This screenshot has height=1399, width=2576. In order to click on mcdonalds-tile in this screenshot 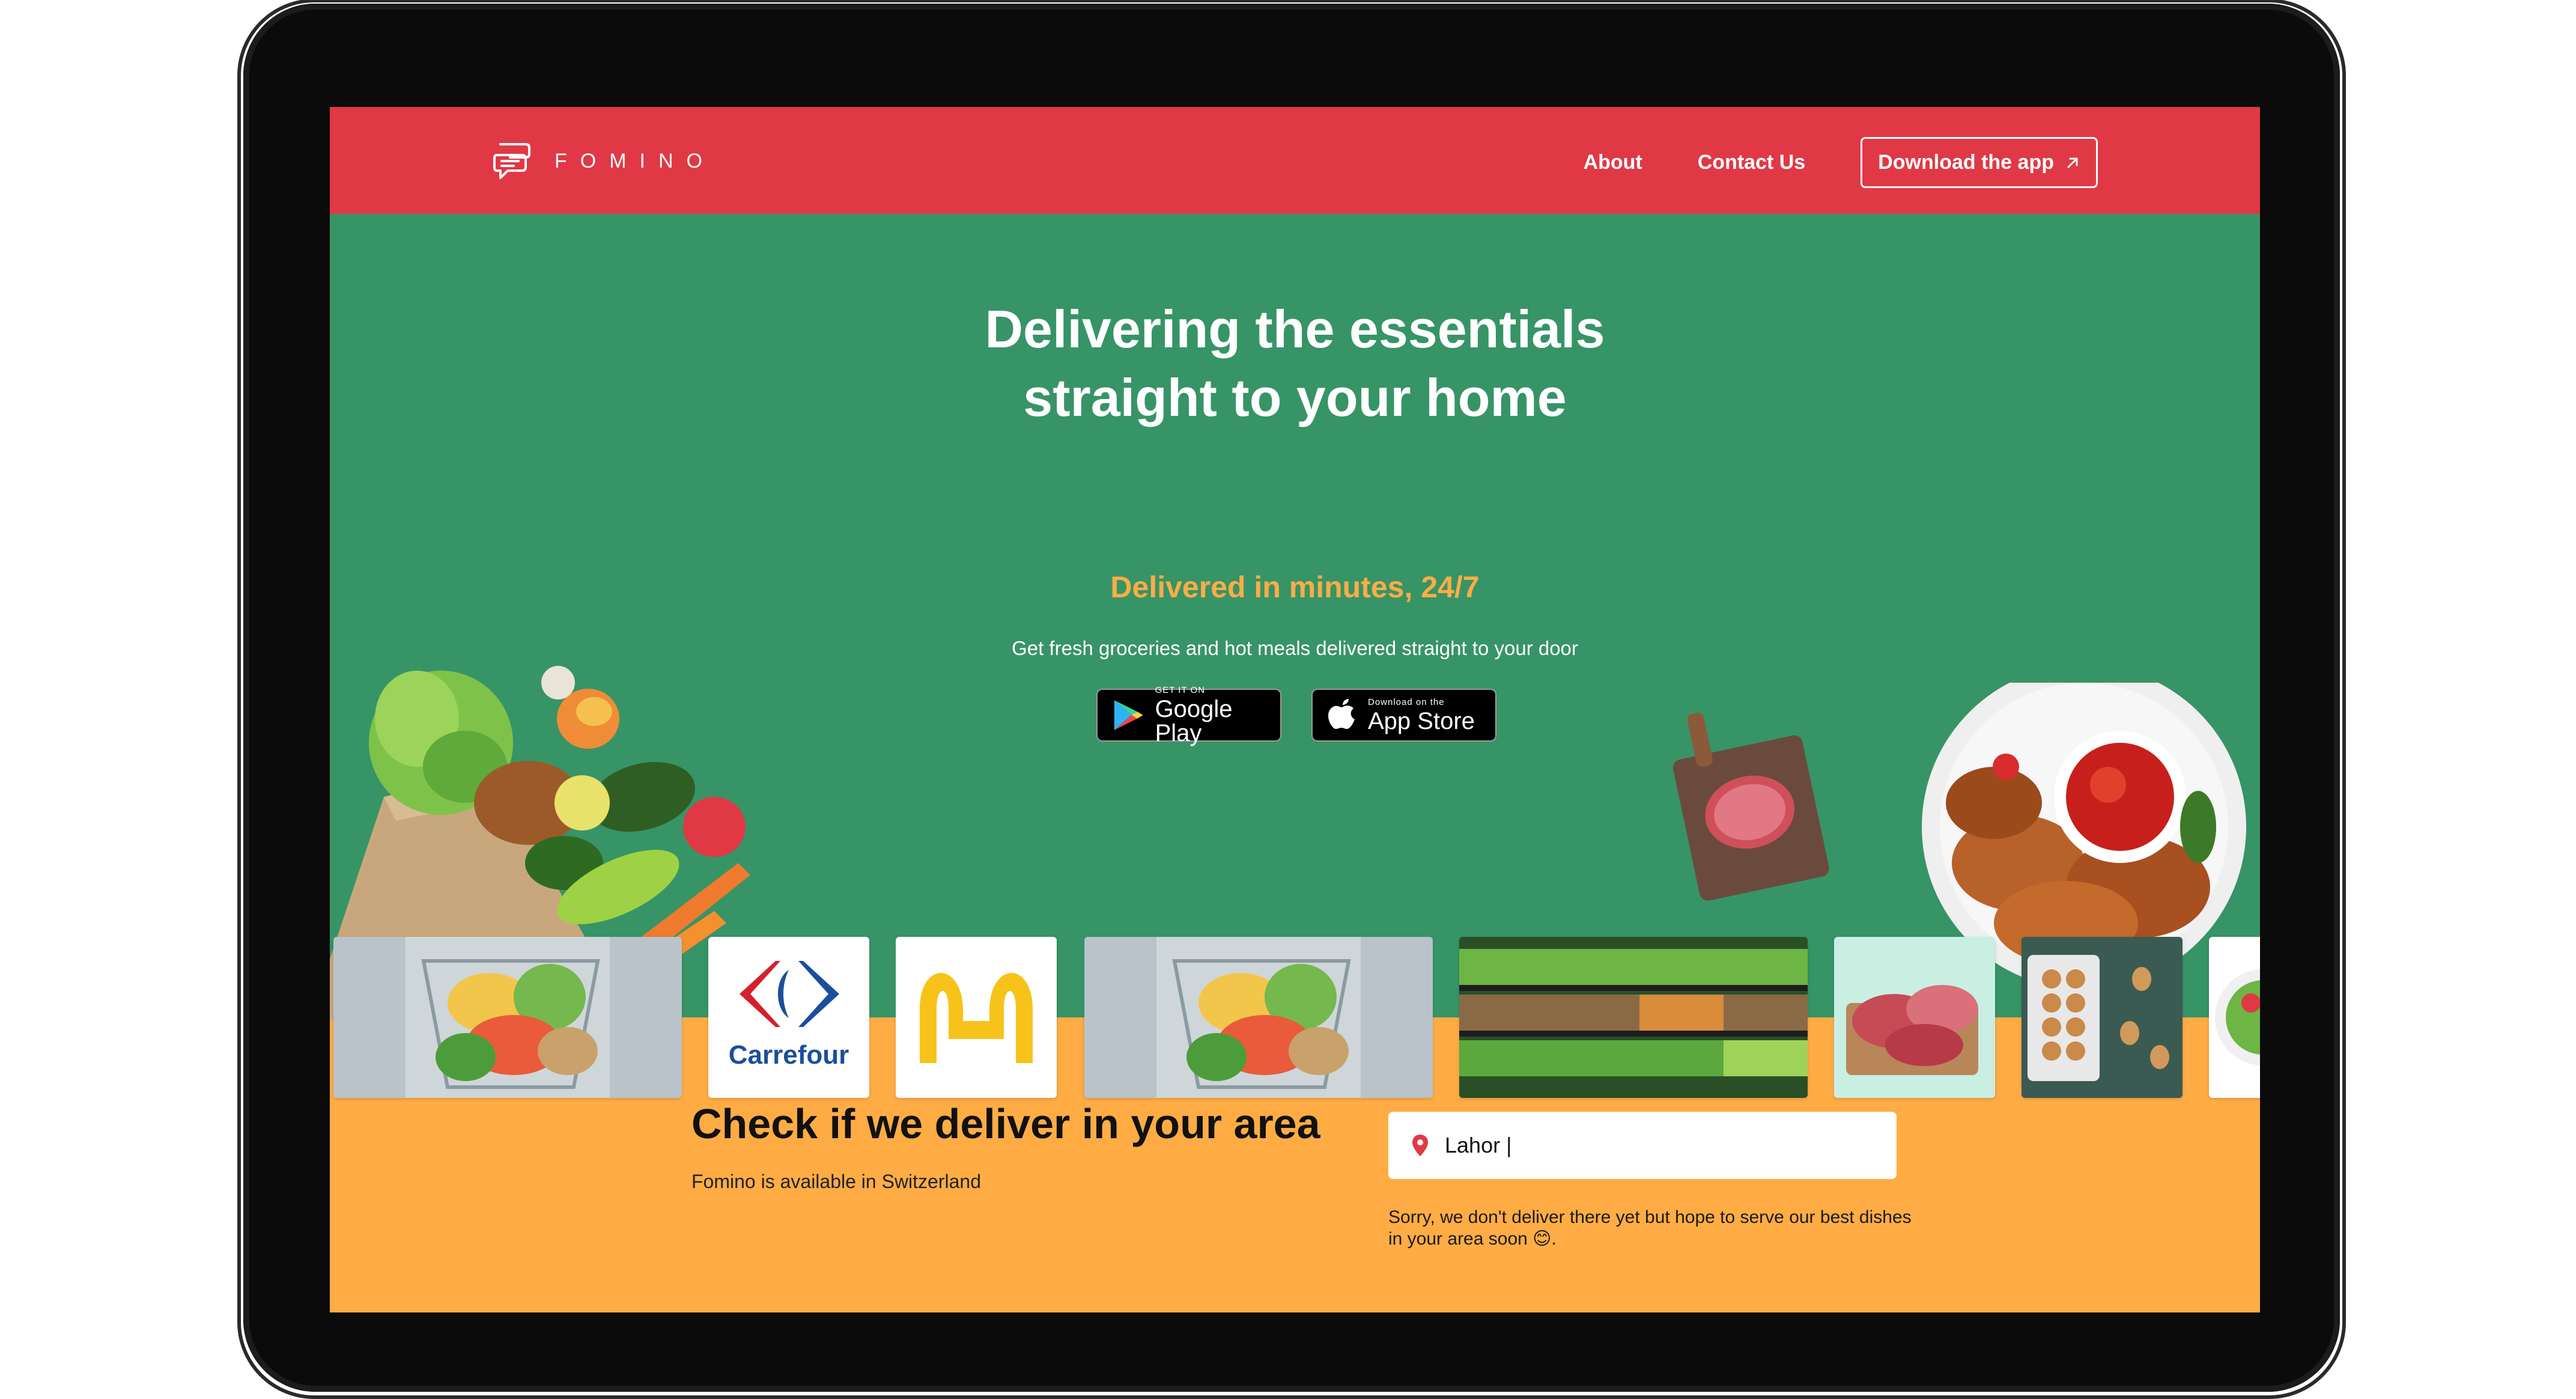, I will do `click(976, 1017)`.